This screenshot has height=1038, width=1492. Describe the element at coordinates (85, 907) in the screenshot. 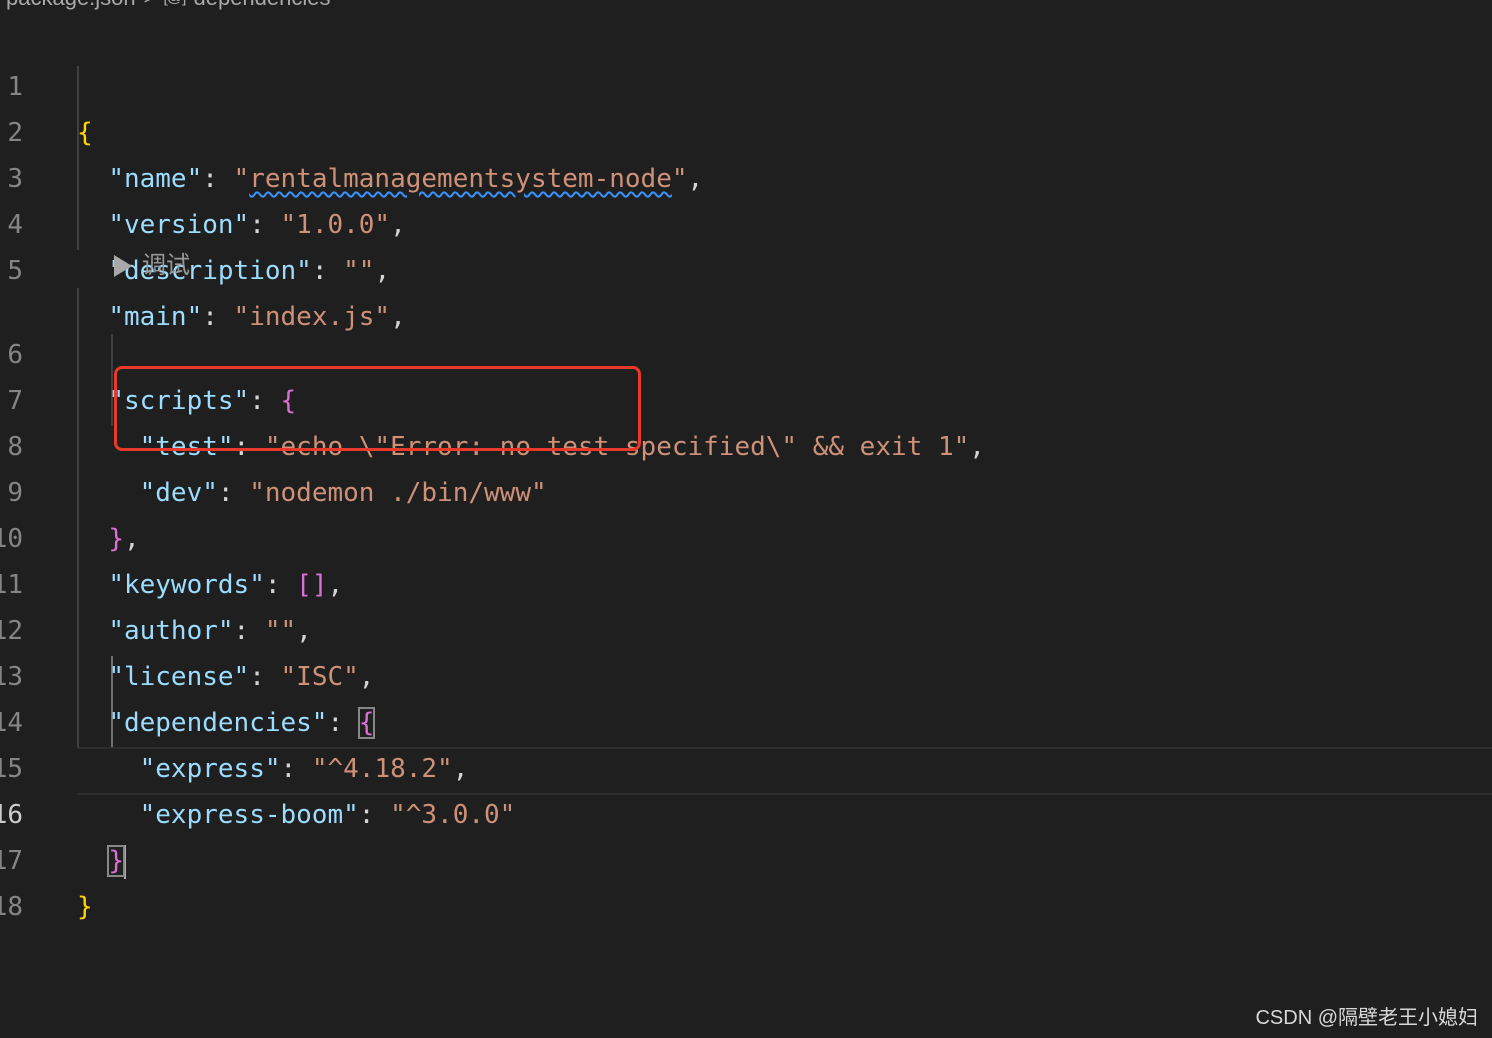

I see `code-text: }` at that location.